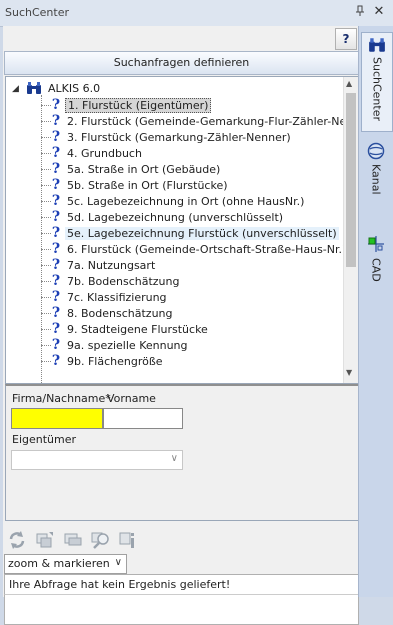 Image resolution: width=393 pixels, height=625 pixels. I want to click on scroll-up-icon: ▲, so click(349, 83).